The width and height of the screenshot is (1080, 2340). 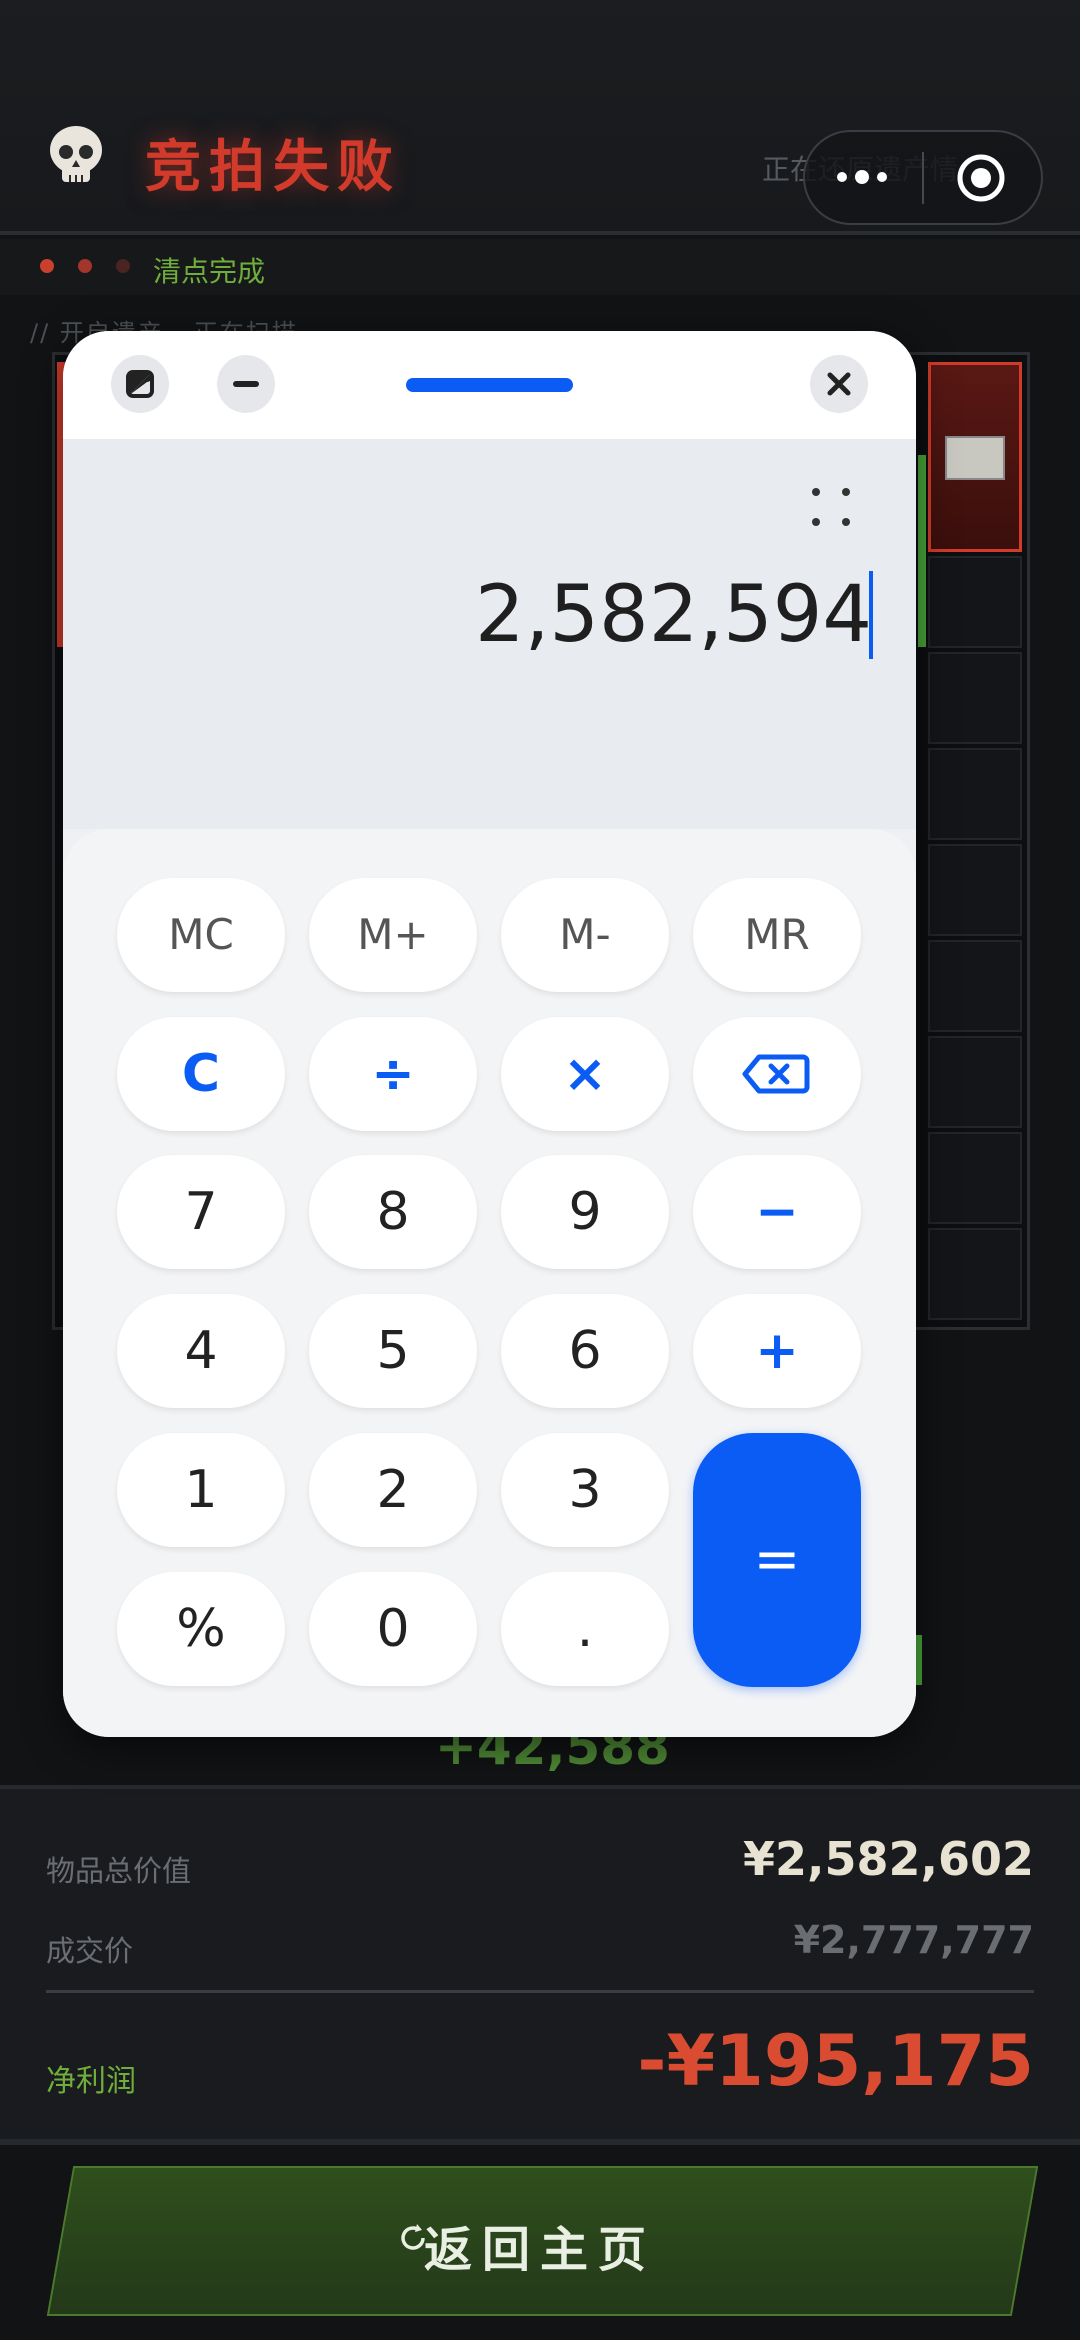 I want to click on minimize-icon, so click(x=246, y=384).